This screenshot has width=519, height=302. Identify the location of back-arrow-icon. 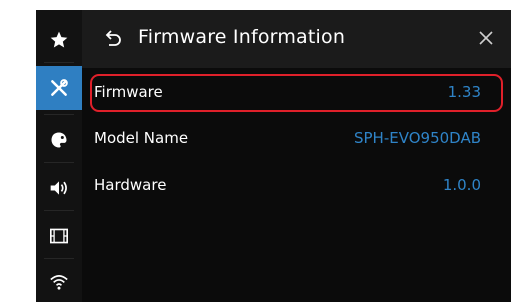
(113, 38).